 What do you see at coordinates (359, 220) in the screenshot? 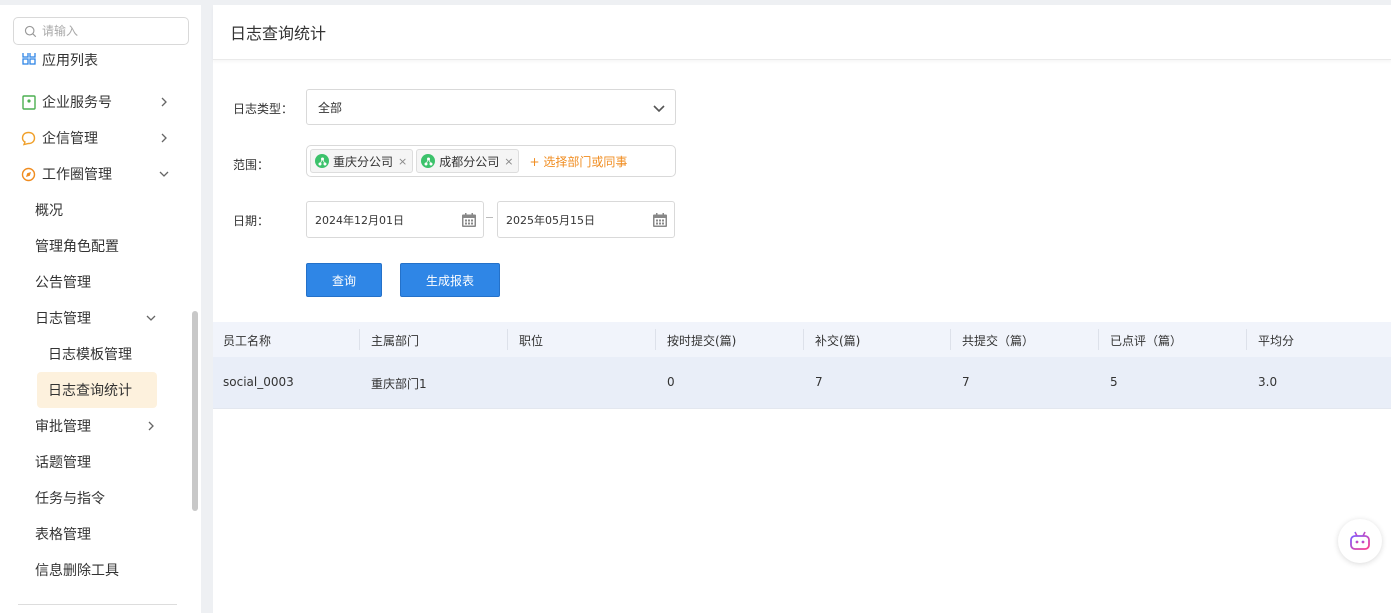
I see `start-date-value: 2024年12月01日` at bounding box center [359, 220].